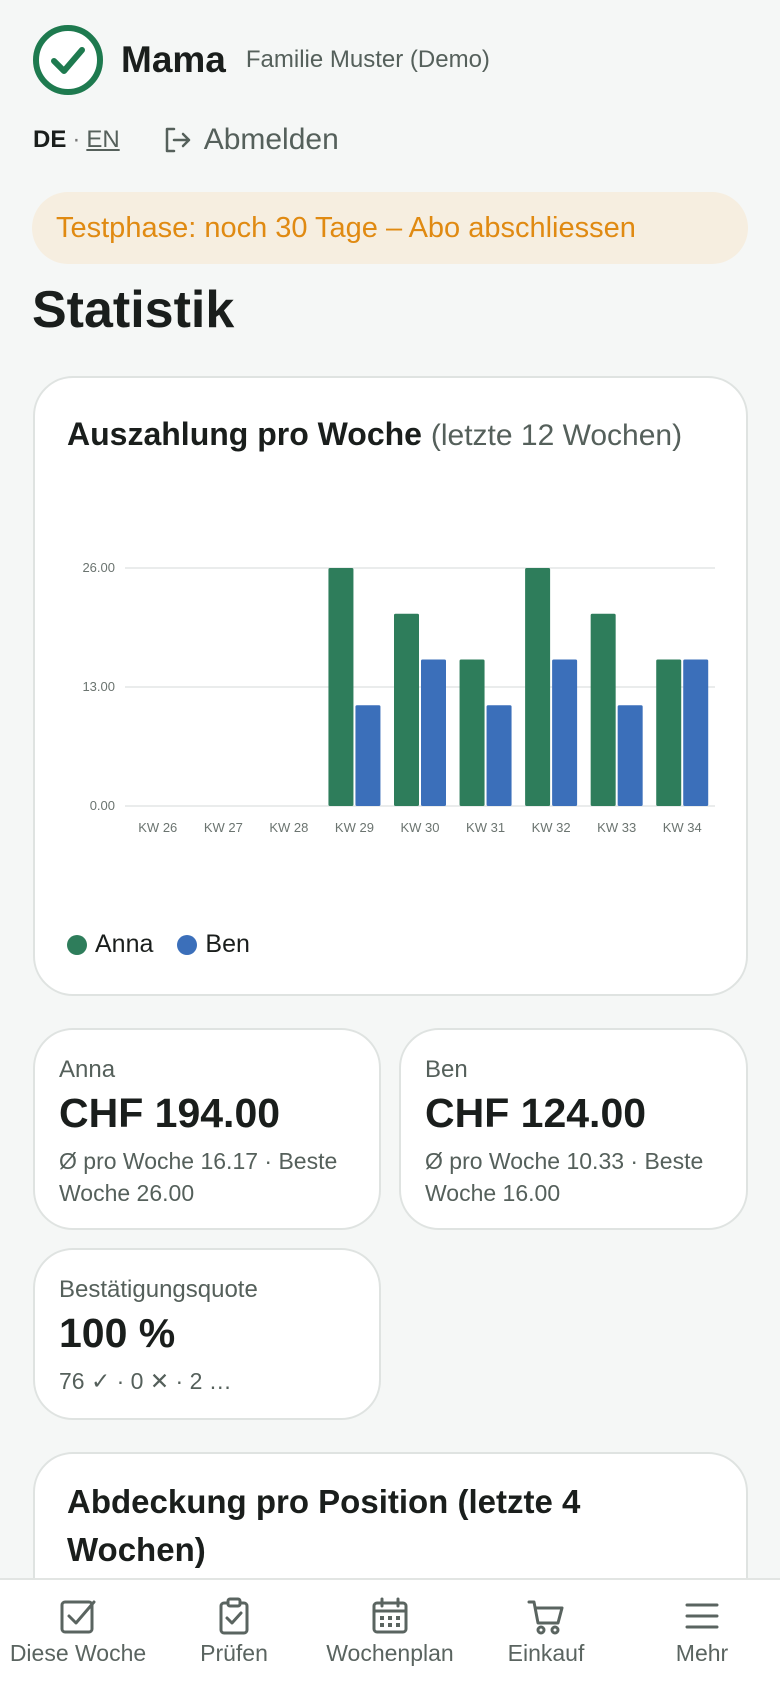 This screenshot has width=780, height=1688. Describe the element at coordinates (288, 827) in the screenshot. I see `x-tick-label: KW 28` at that location.